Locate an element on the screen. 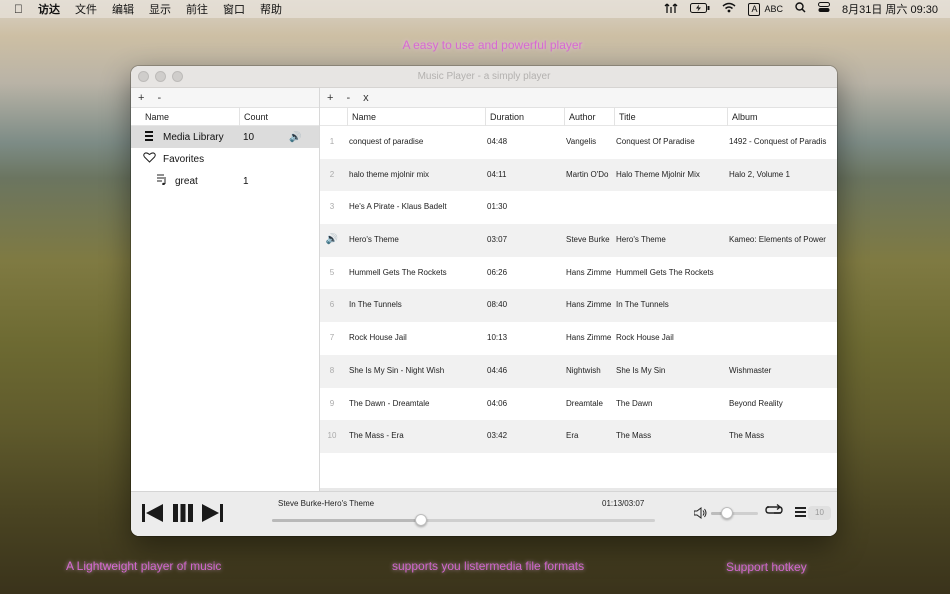 This screenshot has width=950, height=594. track-album: Beyond Reality is located at coordinates (756, 403).